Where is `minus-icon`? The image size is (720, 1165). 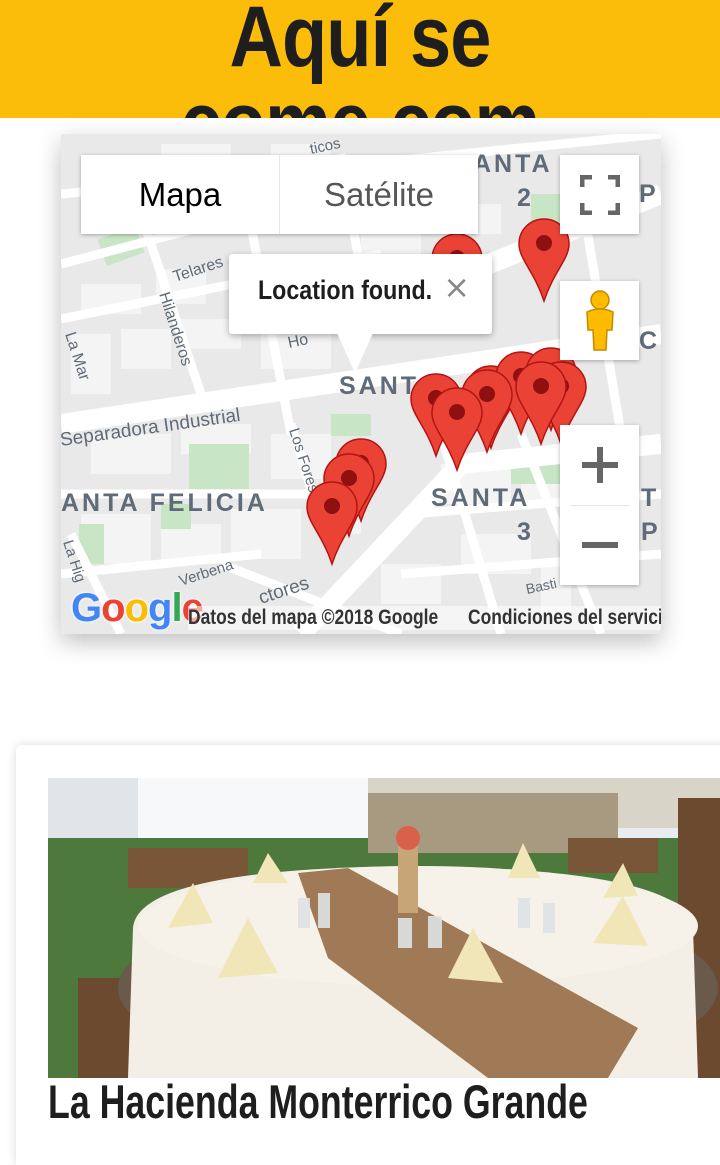 minus-icon is located at coordinates (599, 545).